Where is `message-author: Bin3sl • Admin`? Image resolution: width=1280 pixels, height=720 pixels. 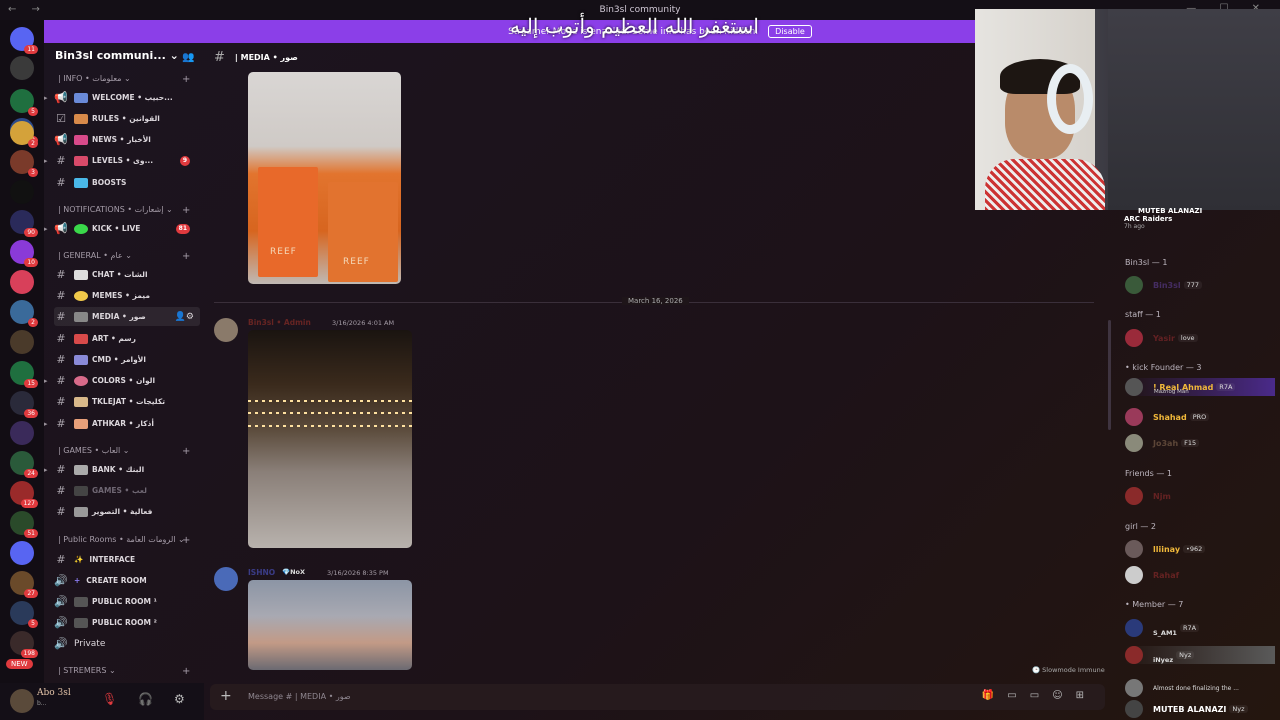 message-author: Bin3sl • Admin is located at coordinates (279, 322).